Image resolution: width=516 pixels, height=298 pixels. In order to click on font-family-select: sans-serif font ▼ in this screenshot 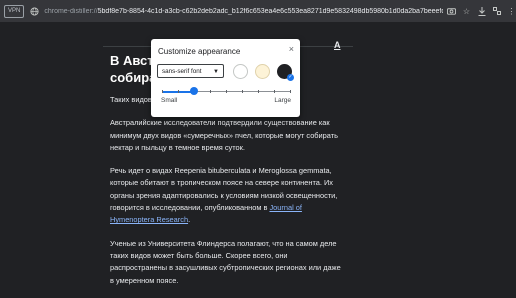, I will do `click(190, 71)`.